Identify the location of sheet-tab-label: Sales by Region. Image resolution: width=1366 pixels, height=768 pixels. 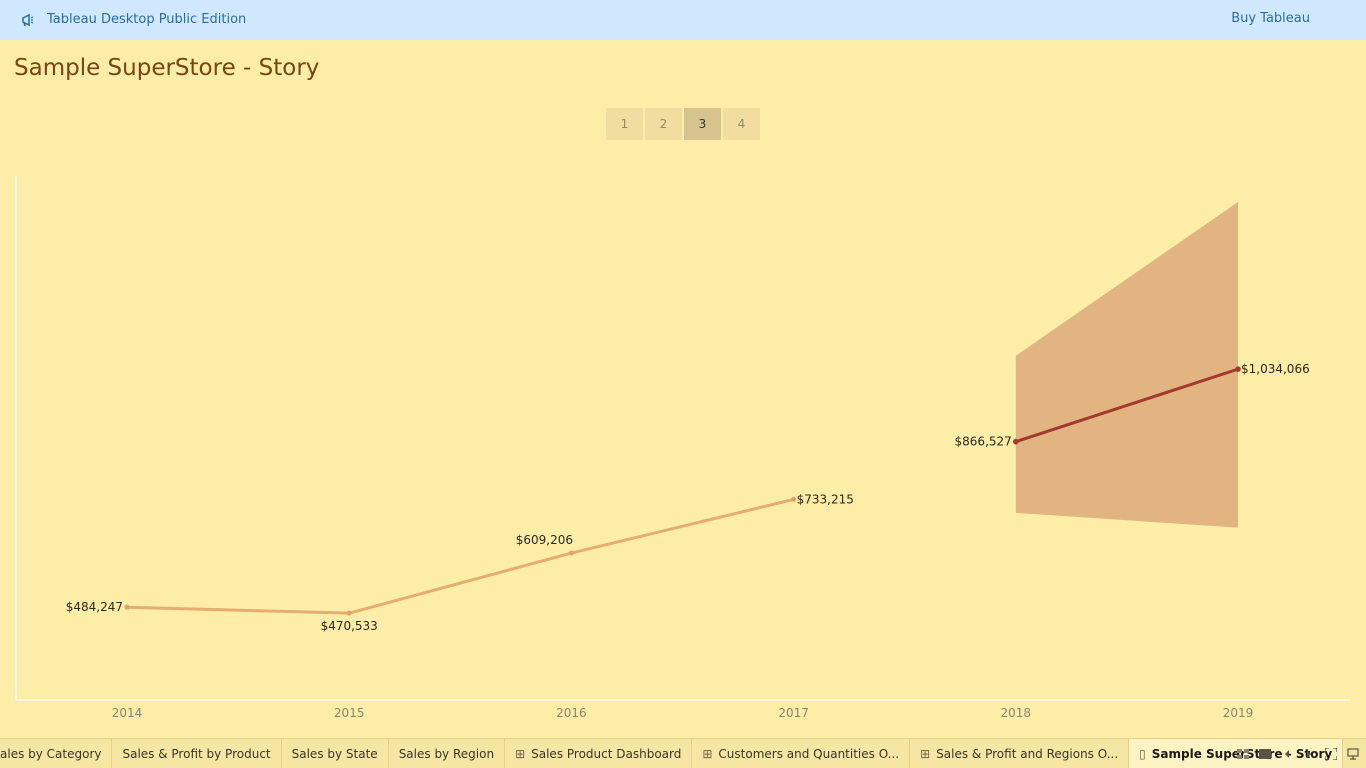
(446, 754).